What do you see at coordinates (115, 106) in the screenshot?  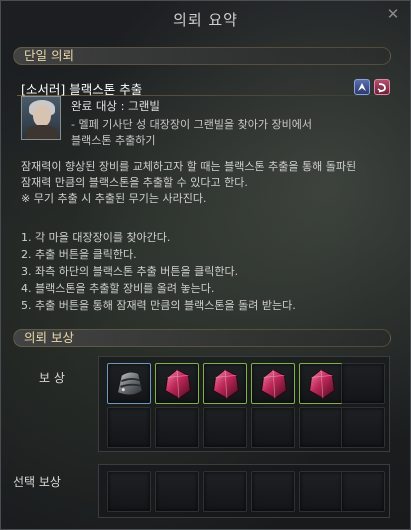 I see `quest-target: 완료 대상 : 그랜빌` at bounding box center [115, 106].